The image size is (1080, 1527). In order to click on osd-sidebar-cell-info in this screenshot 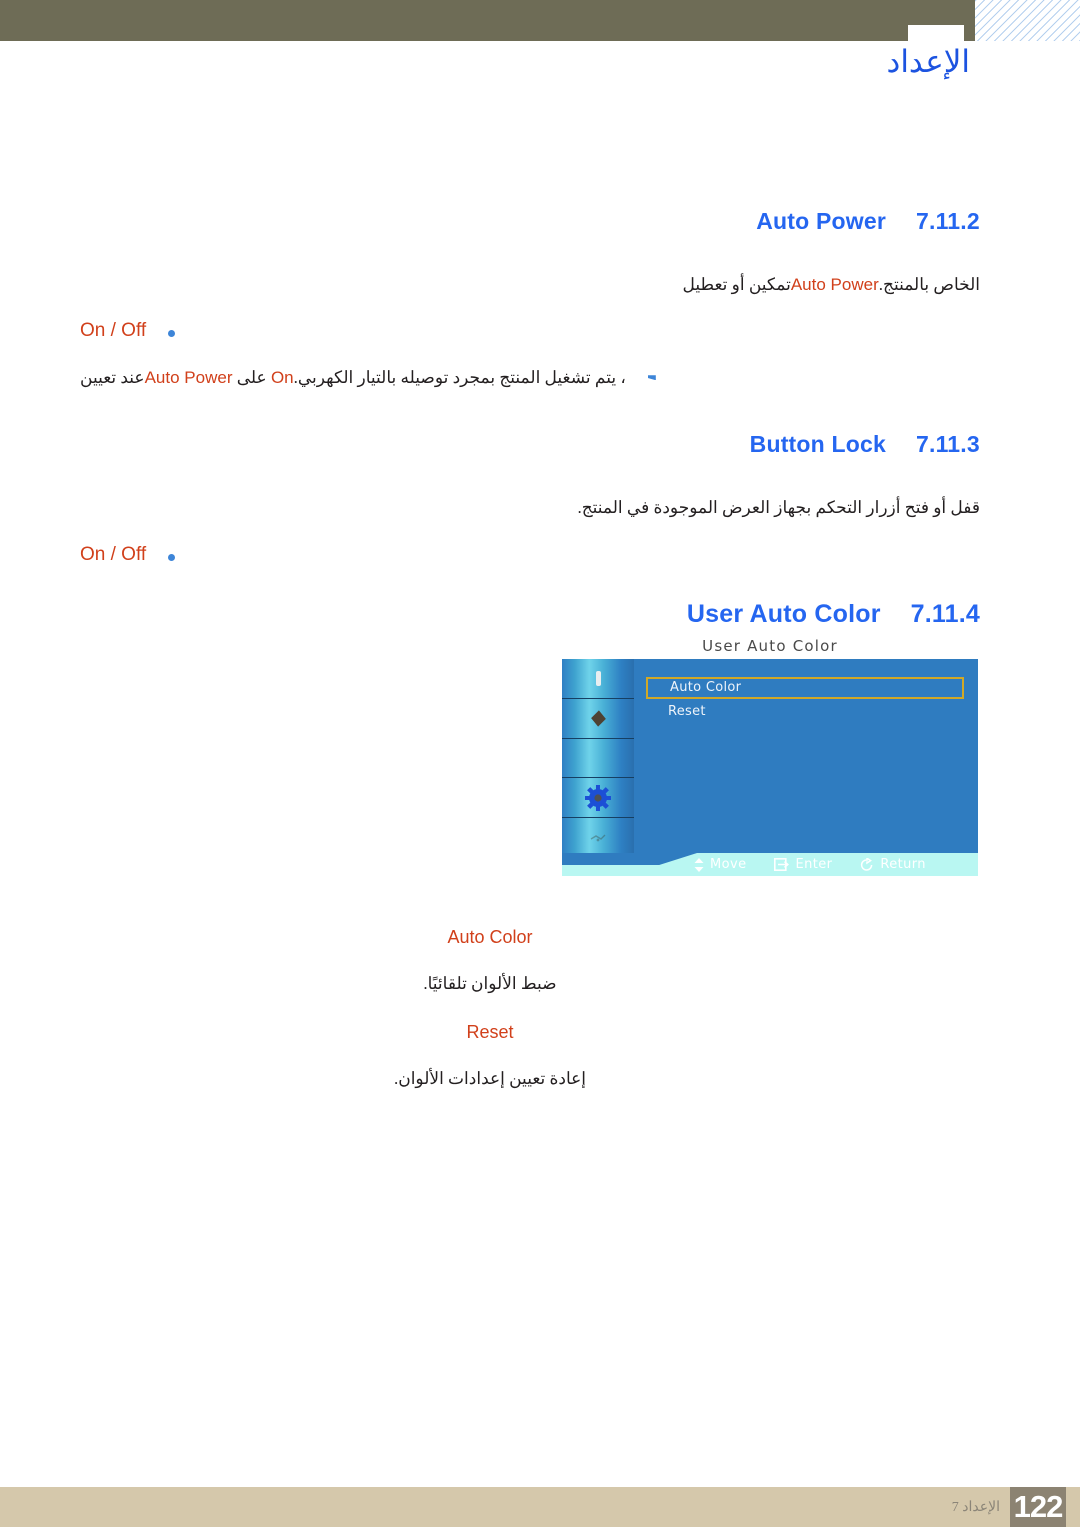, I will do `click(598, 835)`.